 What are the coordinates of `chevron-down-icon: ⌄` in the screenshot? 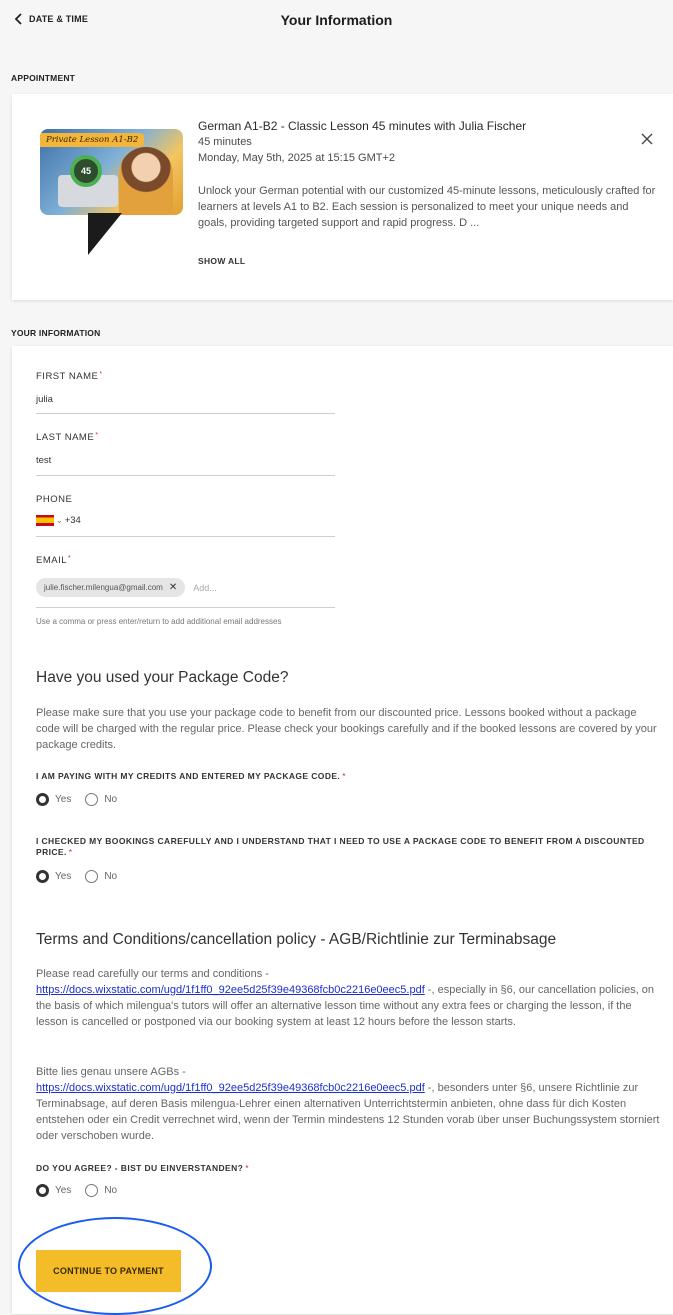 It's located at (59, 520).